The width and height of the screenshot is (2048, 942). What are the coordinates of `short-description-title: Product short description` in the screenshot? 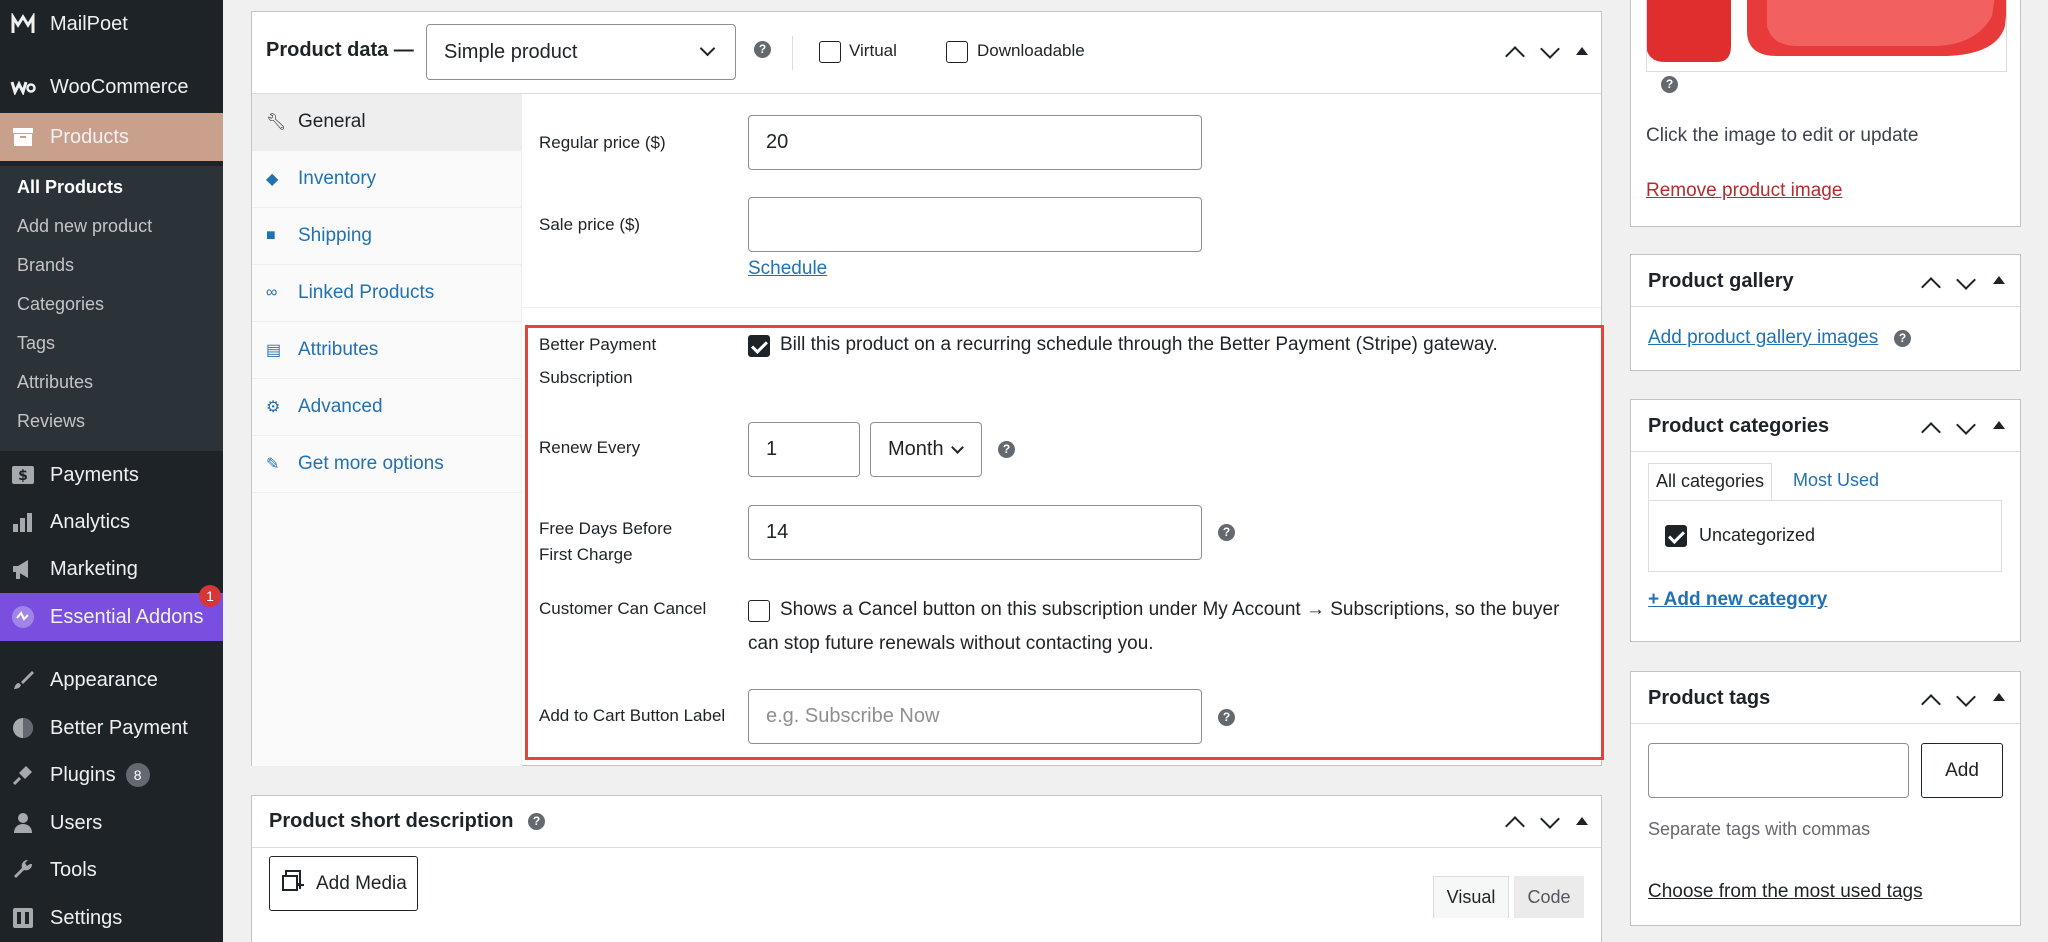 It's located at (391, 821).